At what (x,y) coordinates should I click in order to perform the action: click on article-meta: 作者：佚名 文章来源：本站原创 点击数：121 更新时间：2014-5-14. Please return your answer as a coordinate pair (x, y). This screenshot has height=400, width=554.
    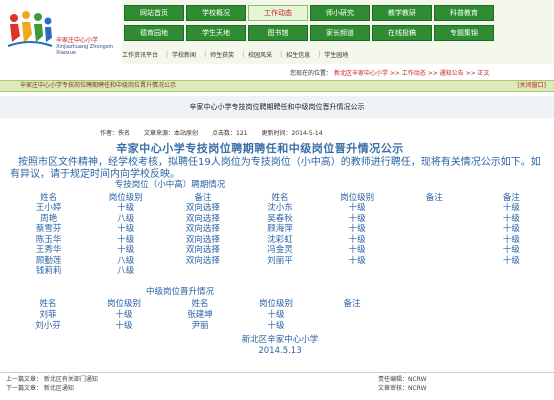
    Looking at the image, I should click on (310, 133).